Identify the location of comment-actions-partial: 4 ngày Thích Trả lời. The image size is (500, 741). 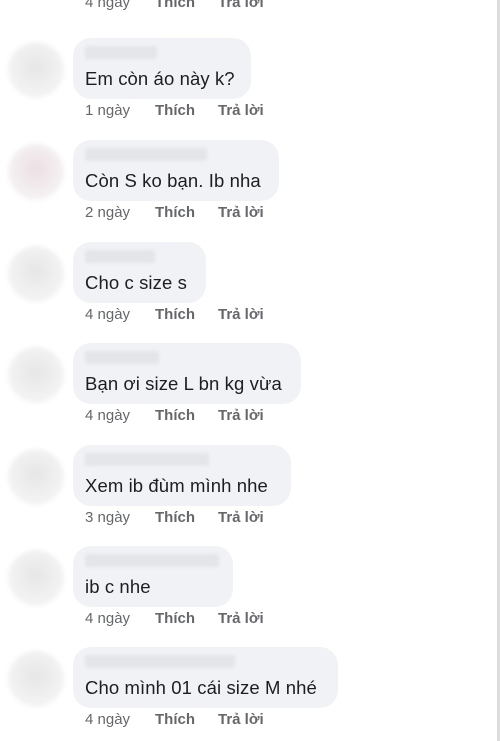
(174, 5).